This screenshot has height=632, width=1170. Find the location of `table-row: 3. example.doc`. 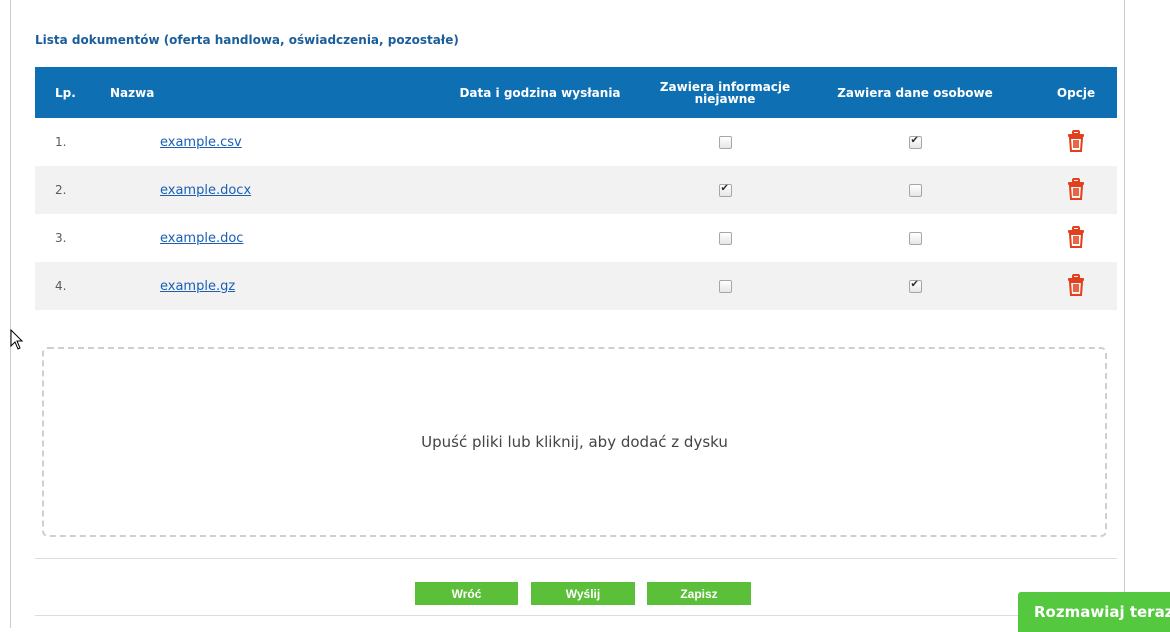

table-row: 3. example.doc is located at coordinates (576, 238).